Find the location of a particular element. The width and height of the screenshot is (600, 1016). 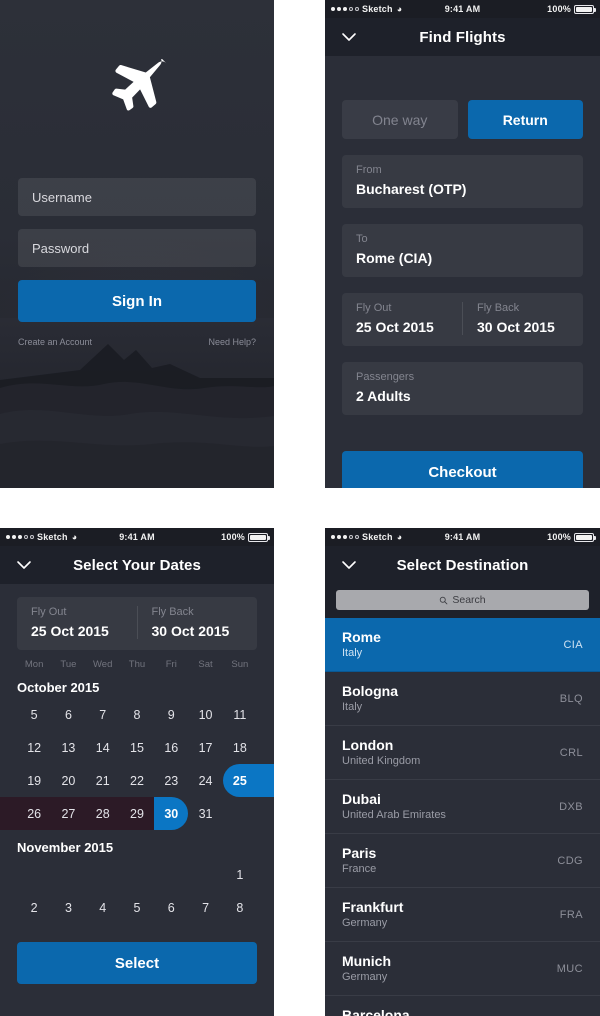

weekday-sat: Sat is located at coordinates (205, 664).